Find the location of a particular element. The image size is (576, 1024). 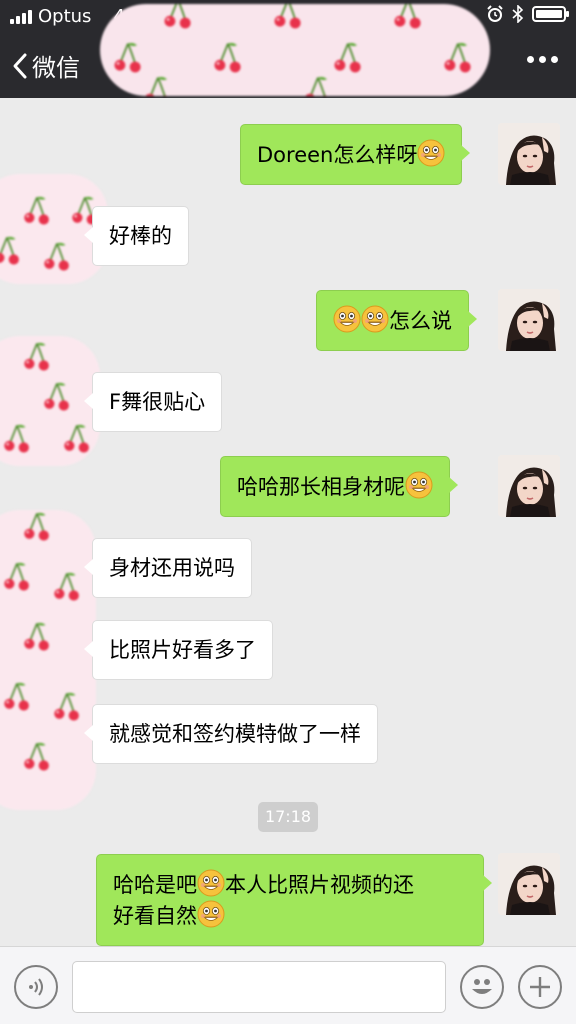

emoji-icon is located at coordinates (482, 986).